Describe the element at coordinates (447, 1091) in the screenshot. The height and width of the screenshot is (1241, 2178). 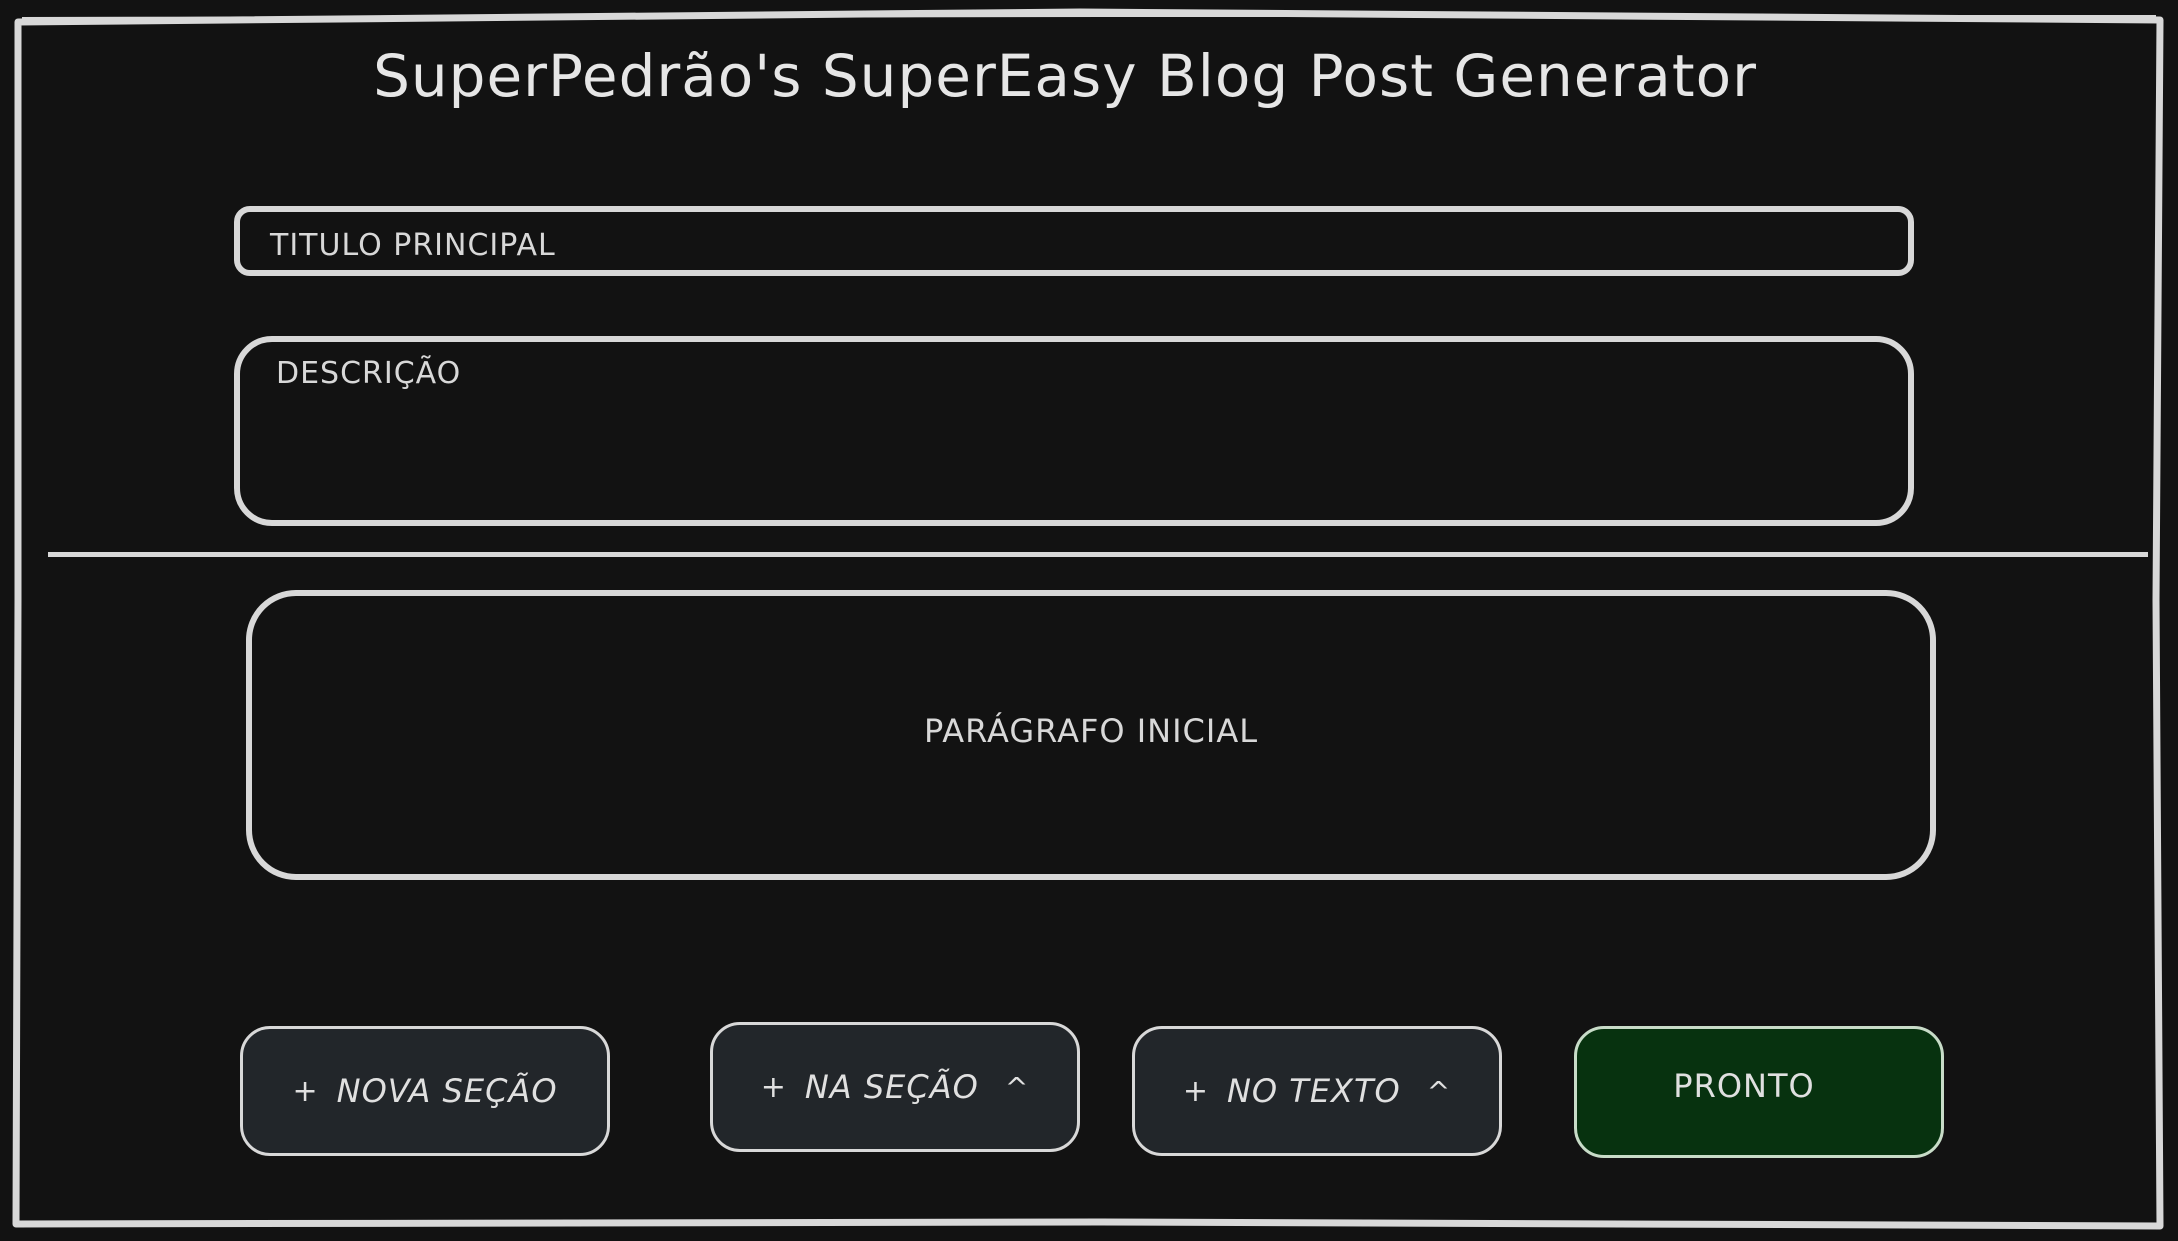
I see `new-section-label: NOVA SEÇÃO` at that location.